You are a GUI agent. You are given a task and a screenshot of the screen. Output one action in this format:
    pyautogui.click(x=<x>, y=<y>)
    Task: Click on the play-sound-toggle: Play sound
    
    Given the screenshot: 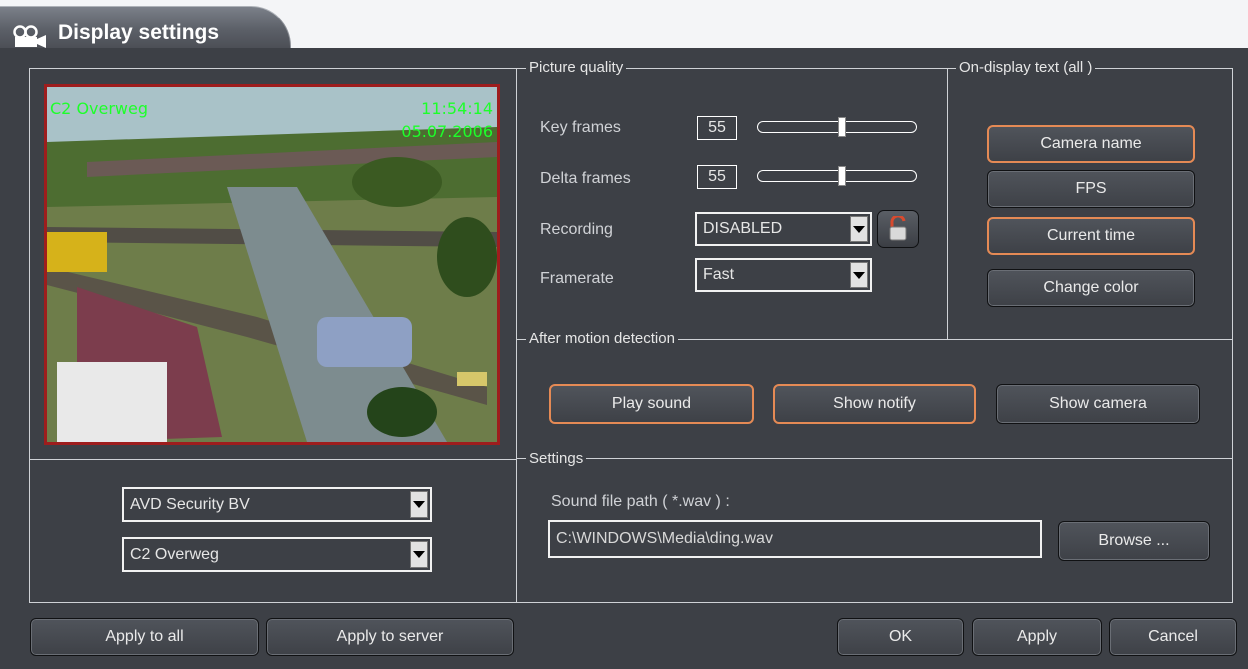 What is the action you would take?
    pyautogui.click(x=651, y=404)
    